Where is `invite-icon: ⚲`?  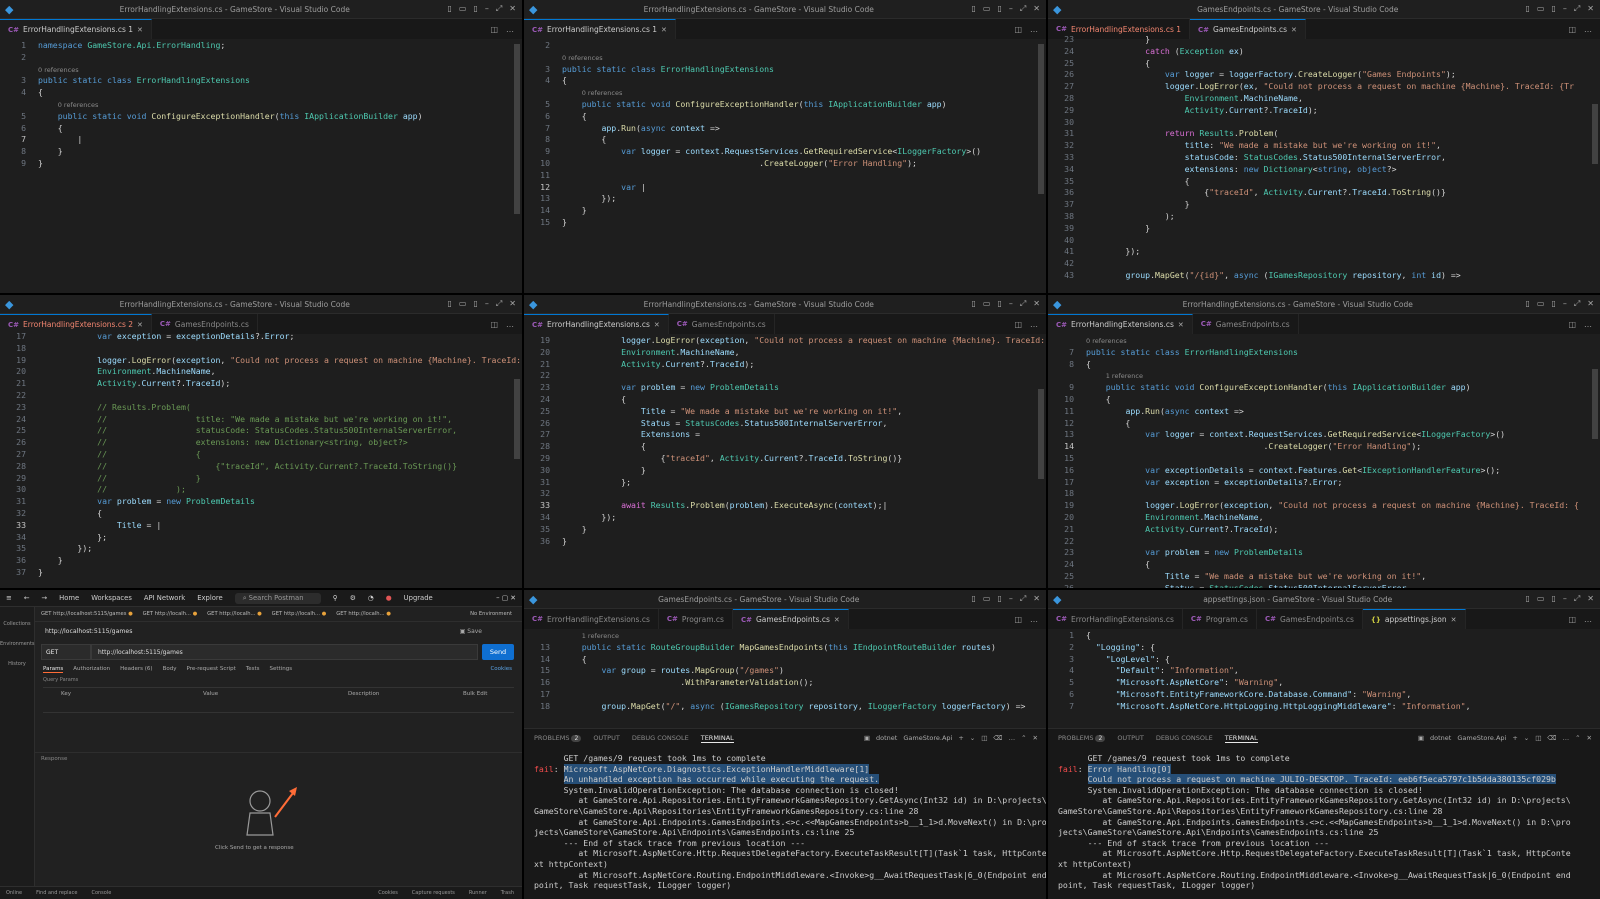 invite-icon: ⚲ is located at coordinates (335, 598).